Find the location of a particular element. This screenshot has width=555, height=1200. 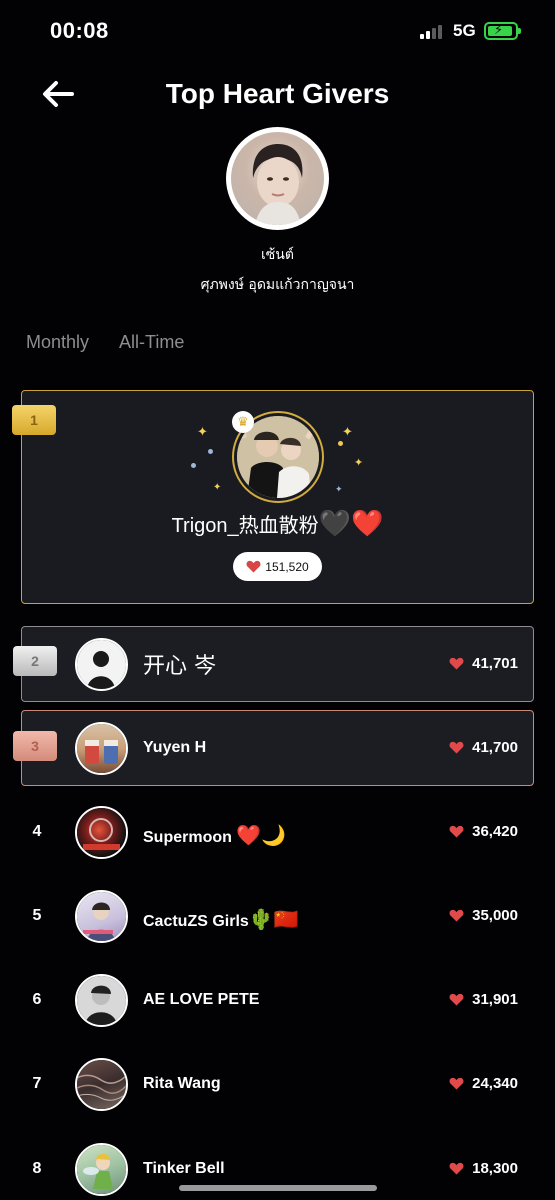

first-place-name: Trigon_热血散粉🖤❤️ is located at coordinates (277, 524).